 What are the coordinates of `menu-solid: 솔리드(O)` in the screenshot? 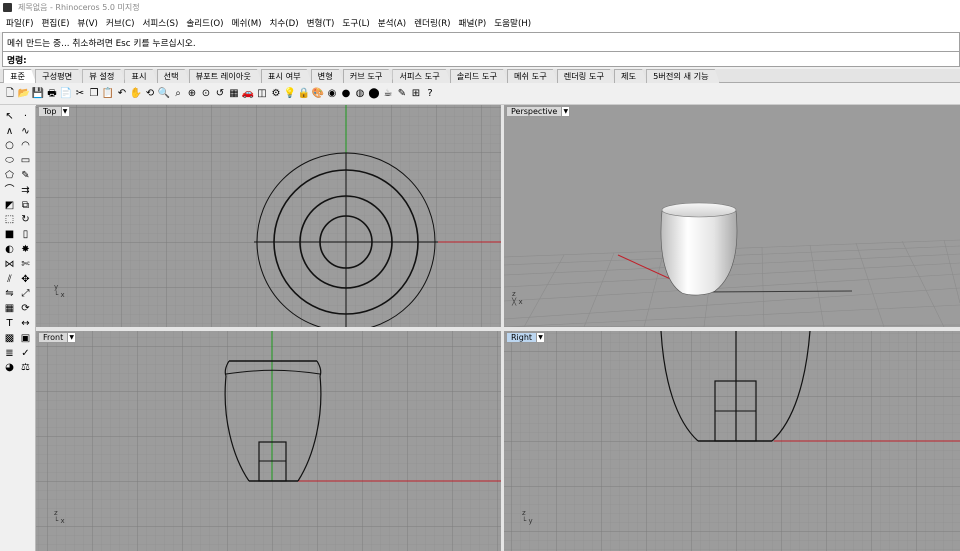 It's located at (204, 23).